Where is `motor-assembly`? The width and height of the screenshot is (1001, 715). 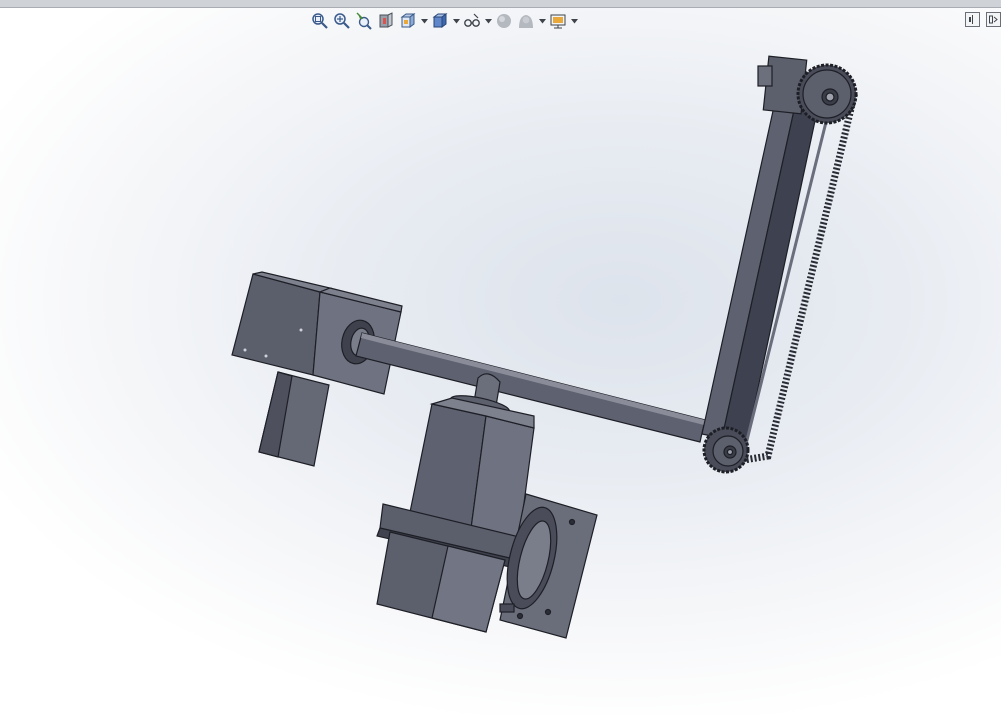 motor-assembly is located at coordinates (487, 506).